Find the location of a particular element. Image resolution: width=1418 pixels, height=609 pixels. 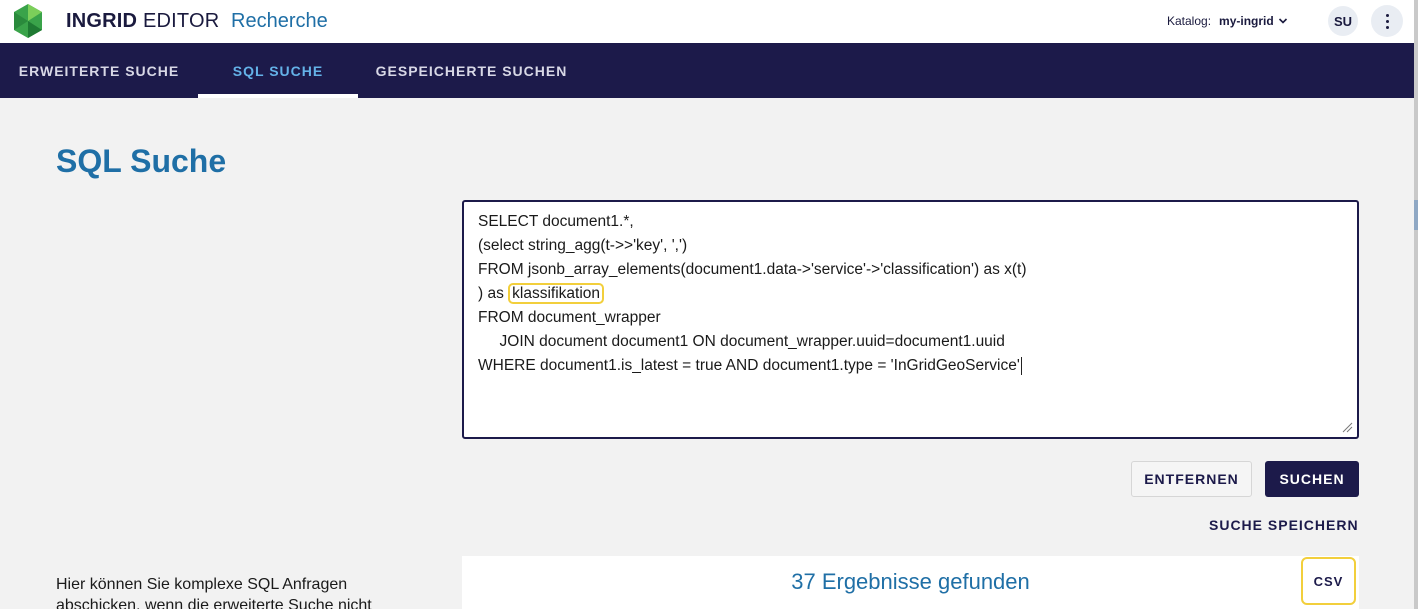

results-header: 37 Ergebnisse gefunden is located at coordinates (910, 582).